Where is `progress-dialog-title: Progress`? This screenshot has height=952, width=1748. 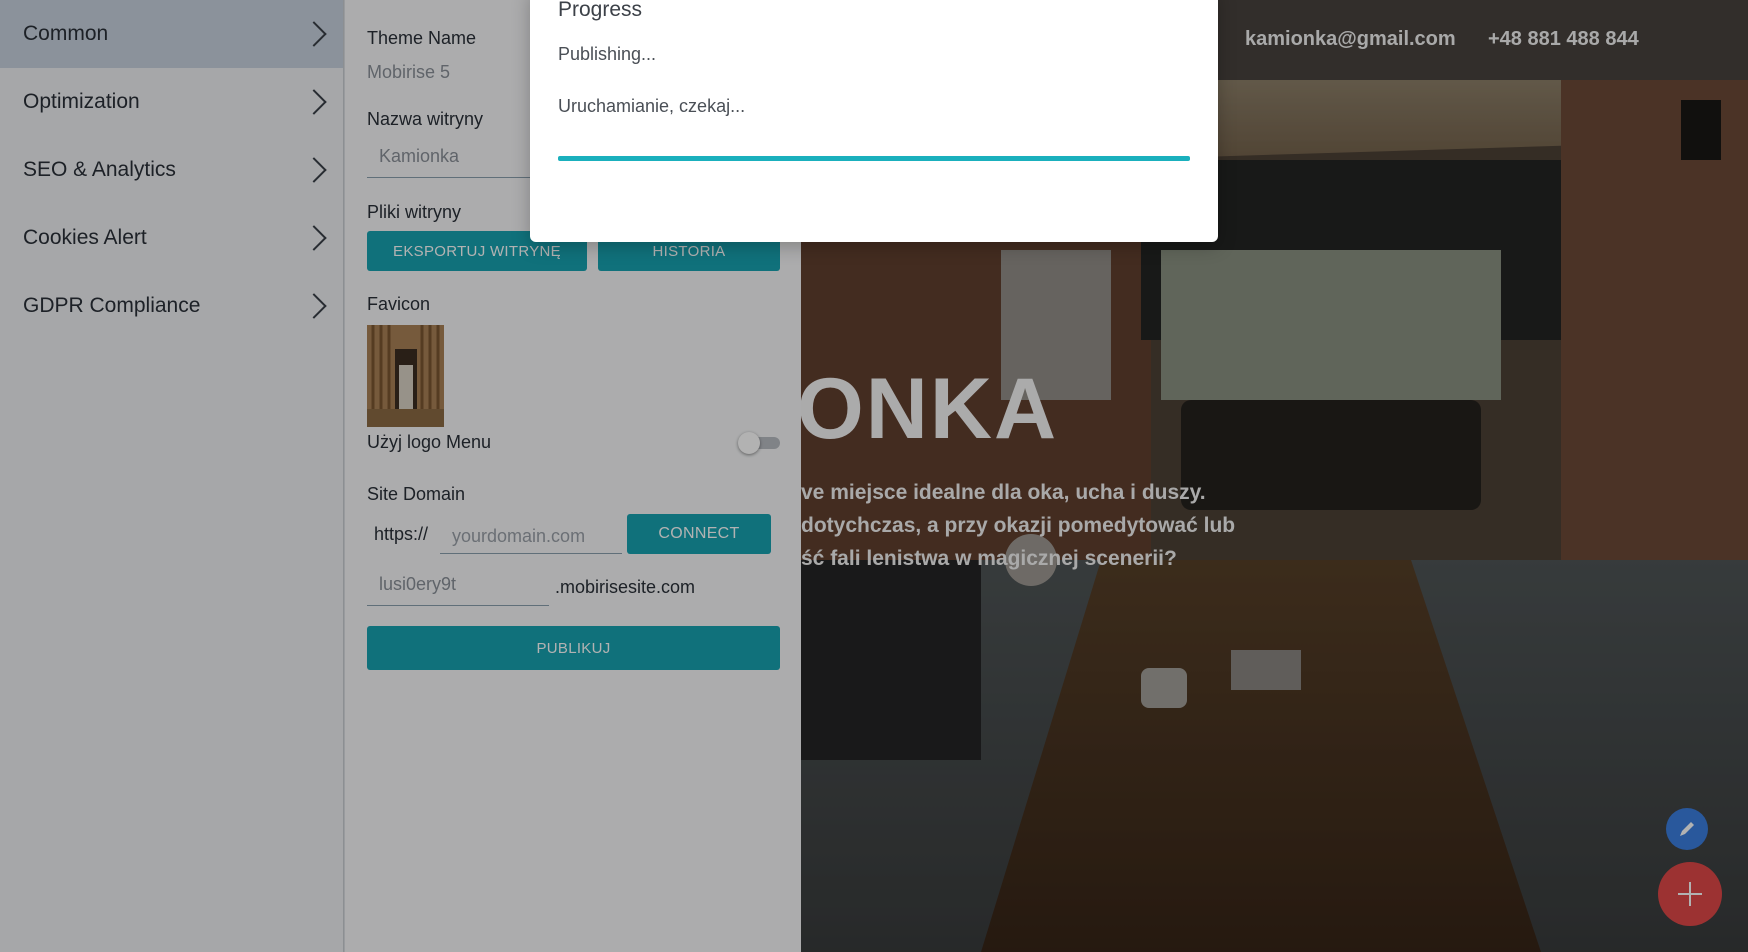
progress-dialog-title: Progress is located at coordinates (600, 10).